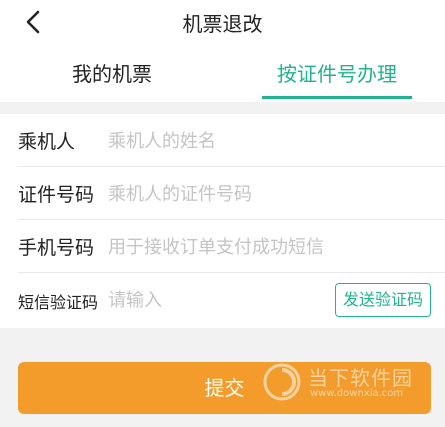  Describe the element at coordinates (56, 248) in the screenshot. I see `phone-label: 手机号码` at that location.